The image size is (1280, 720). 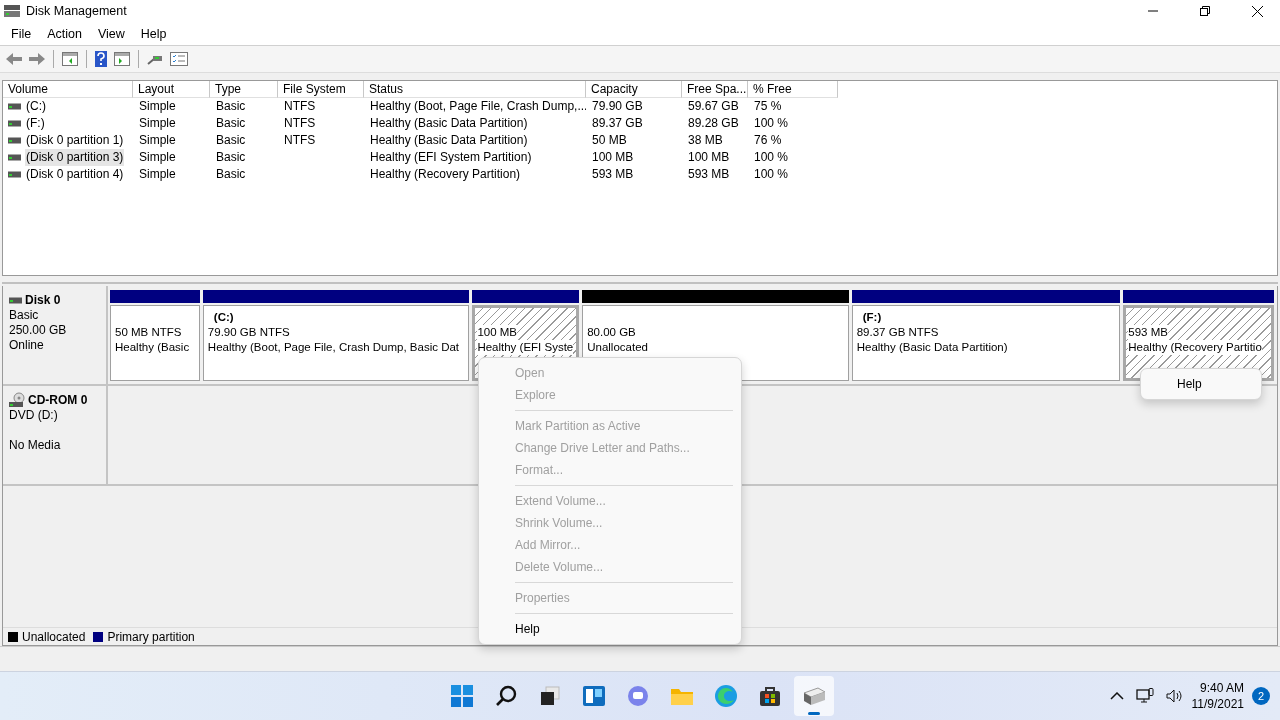 I want to click on menu-item: Action, so click(x=64, y=33).